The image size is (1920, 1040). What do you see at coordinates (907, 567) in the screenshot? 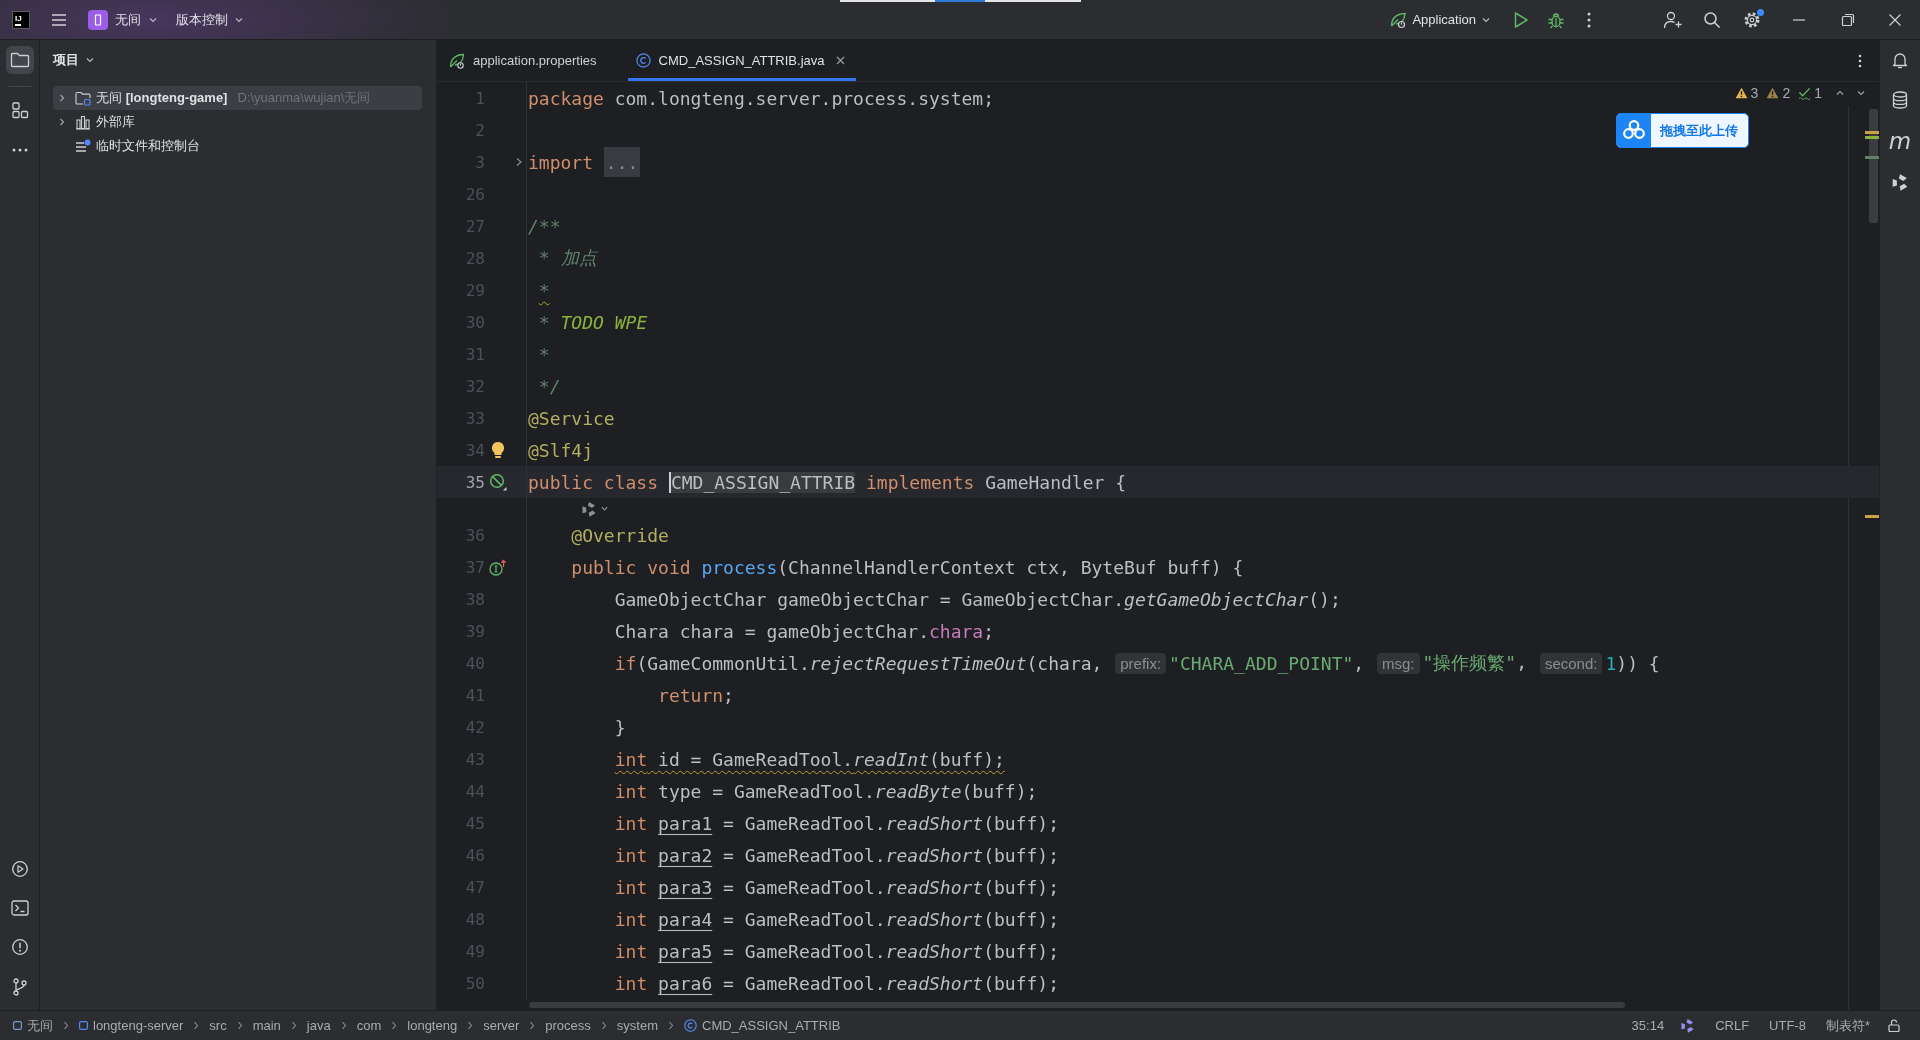
I see `code-text: public void process(ChannelHandlerContext ctx, ByteBuf buff) {` at bounding box center [907, 567].